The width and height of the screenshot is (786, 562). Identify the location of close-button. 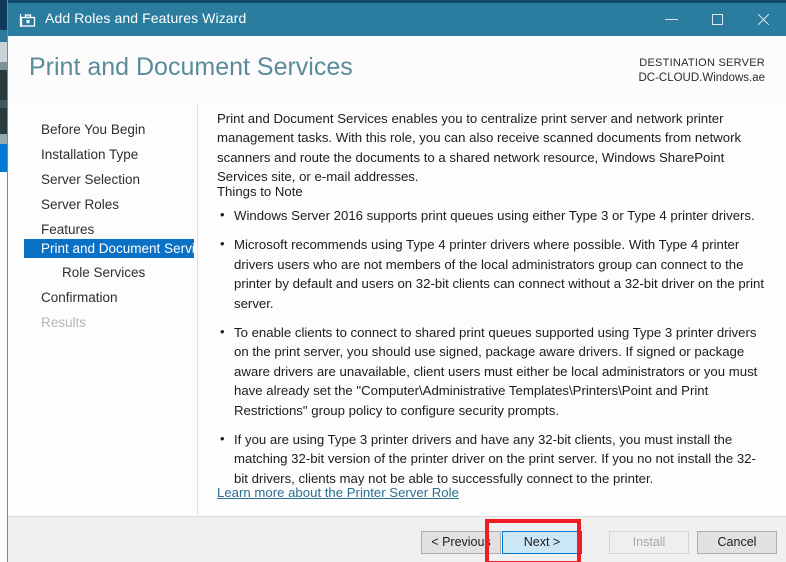
(763, 19).